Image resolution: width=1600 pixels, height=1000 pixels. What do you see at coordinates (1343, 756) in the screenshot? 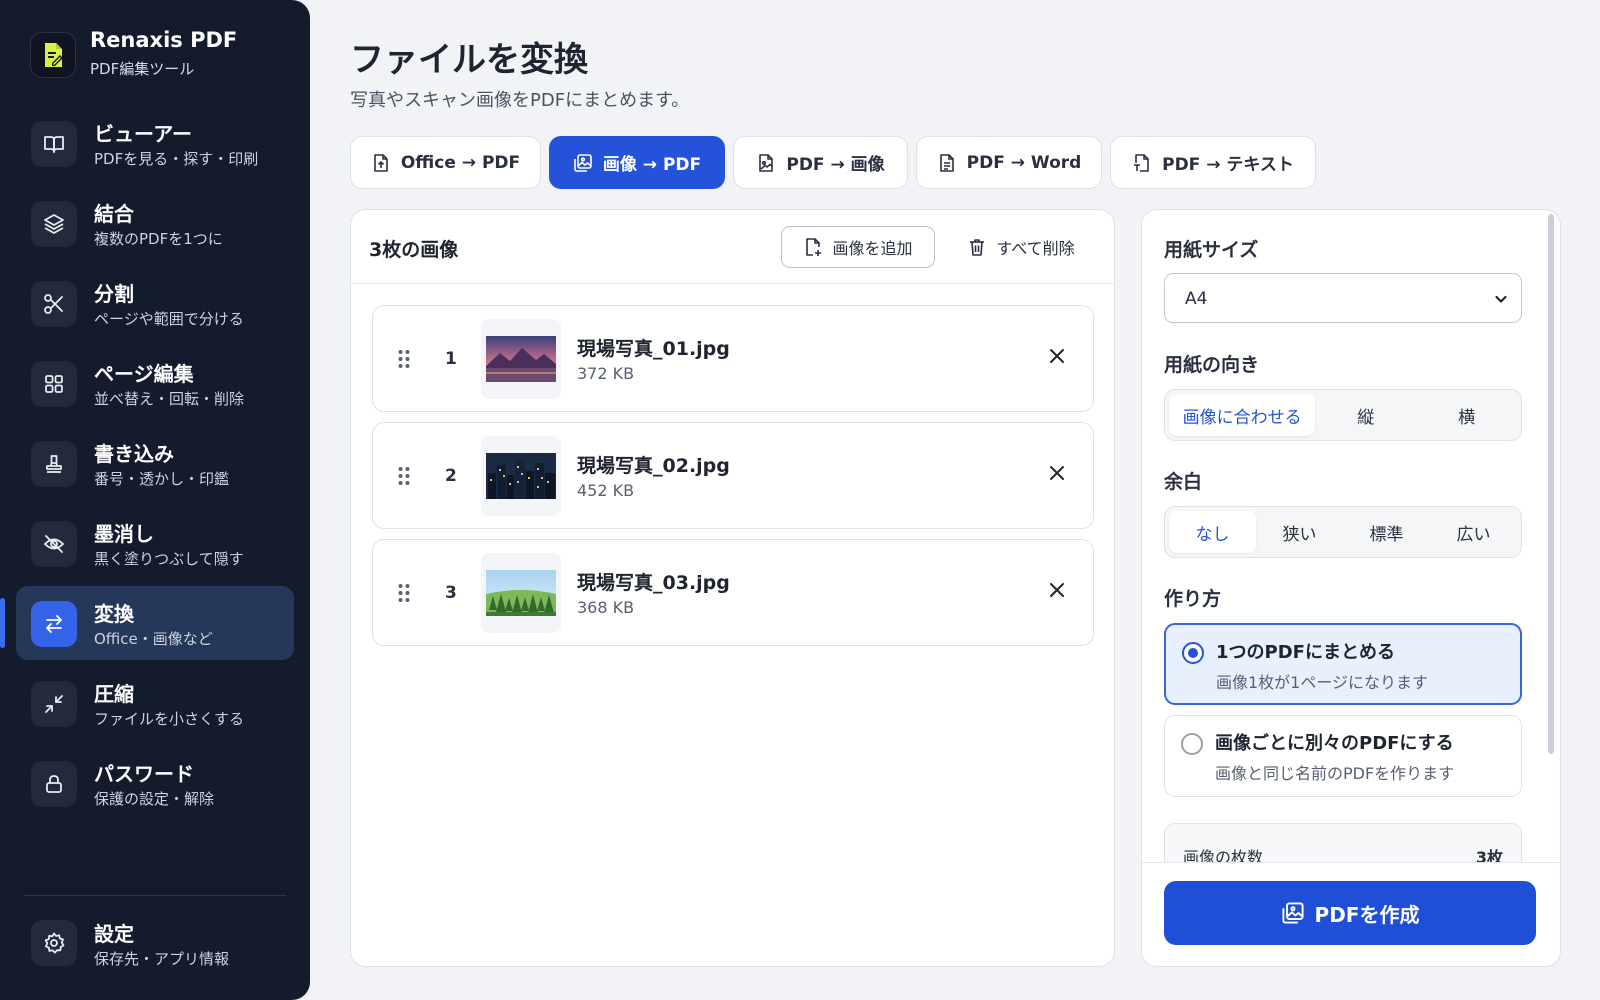
I see `mode-option-separate-pdfs: 画像ごとに別々のPDFにする 画像と同じ名前のPDFを作ります` at bounding box center [1343, 756].